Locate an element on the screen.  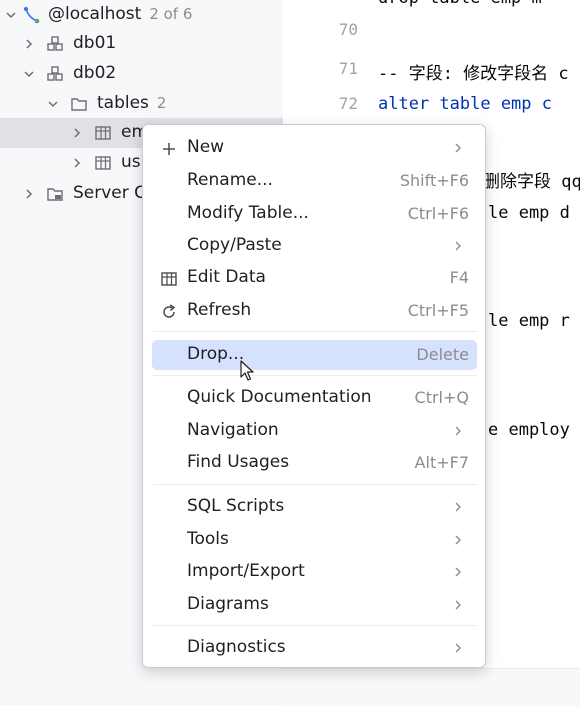
mouse-cursor-icon is located at coordinates (247, 370).